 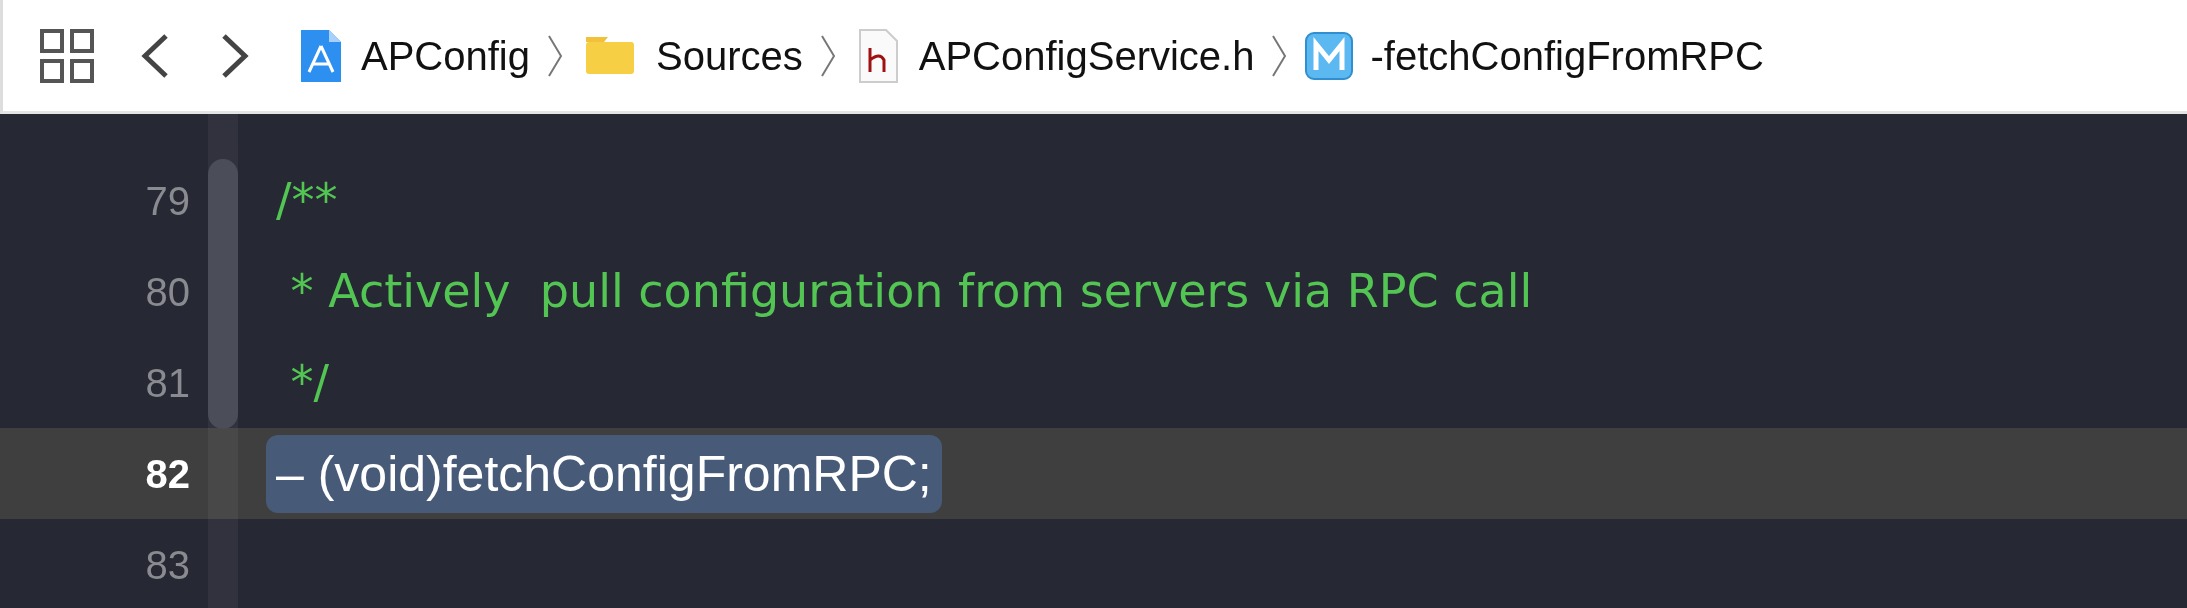 I want to click on breadcrumb-item: APConfigService.h, so click(x=1086, y=55).